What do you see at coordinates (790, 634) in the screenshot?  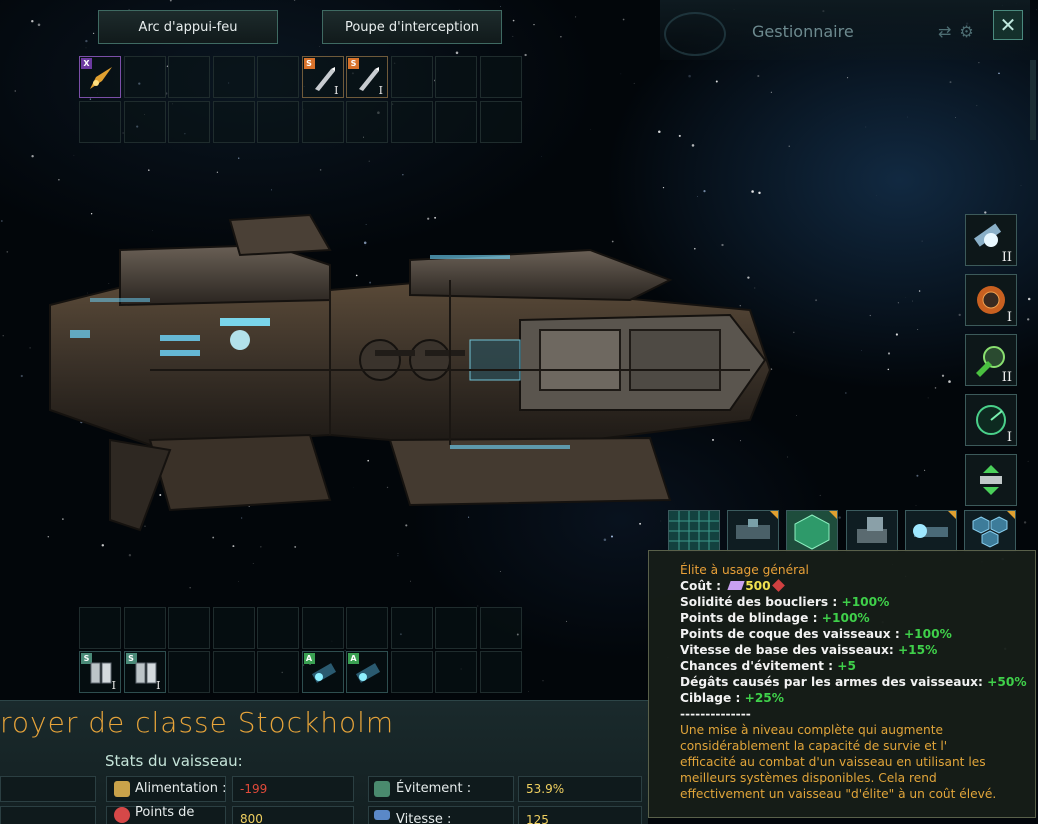 I see `tooltip-modifier-key: Points de coque des vaisseaux :` at bounding box center [790, 634].